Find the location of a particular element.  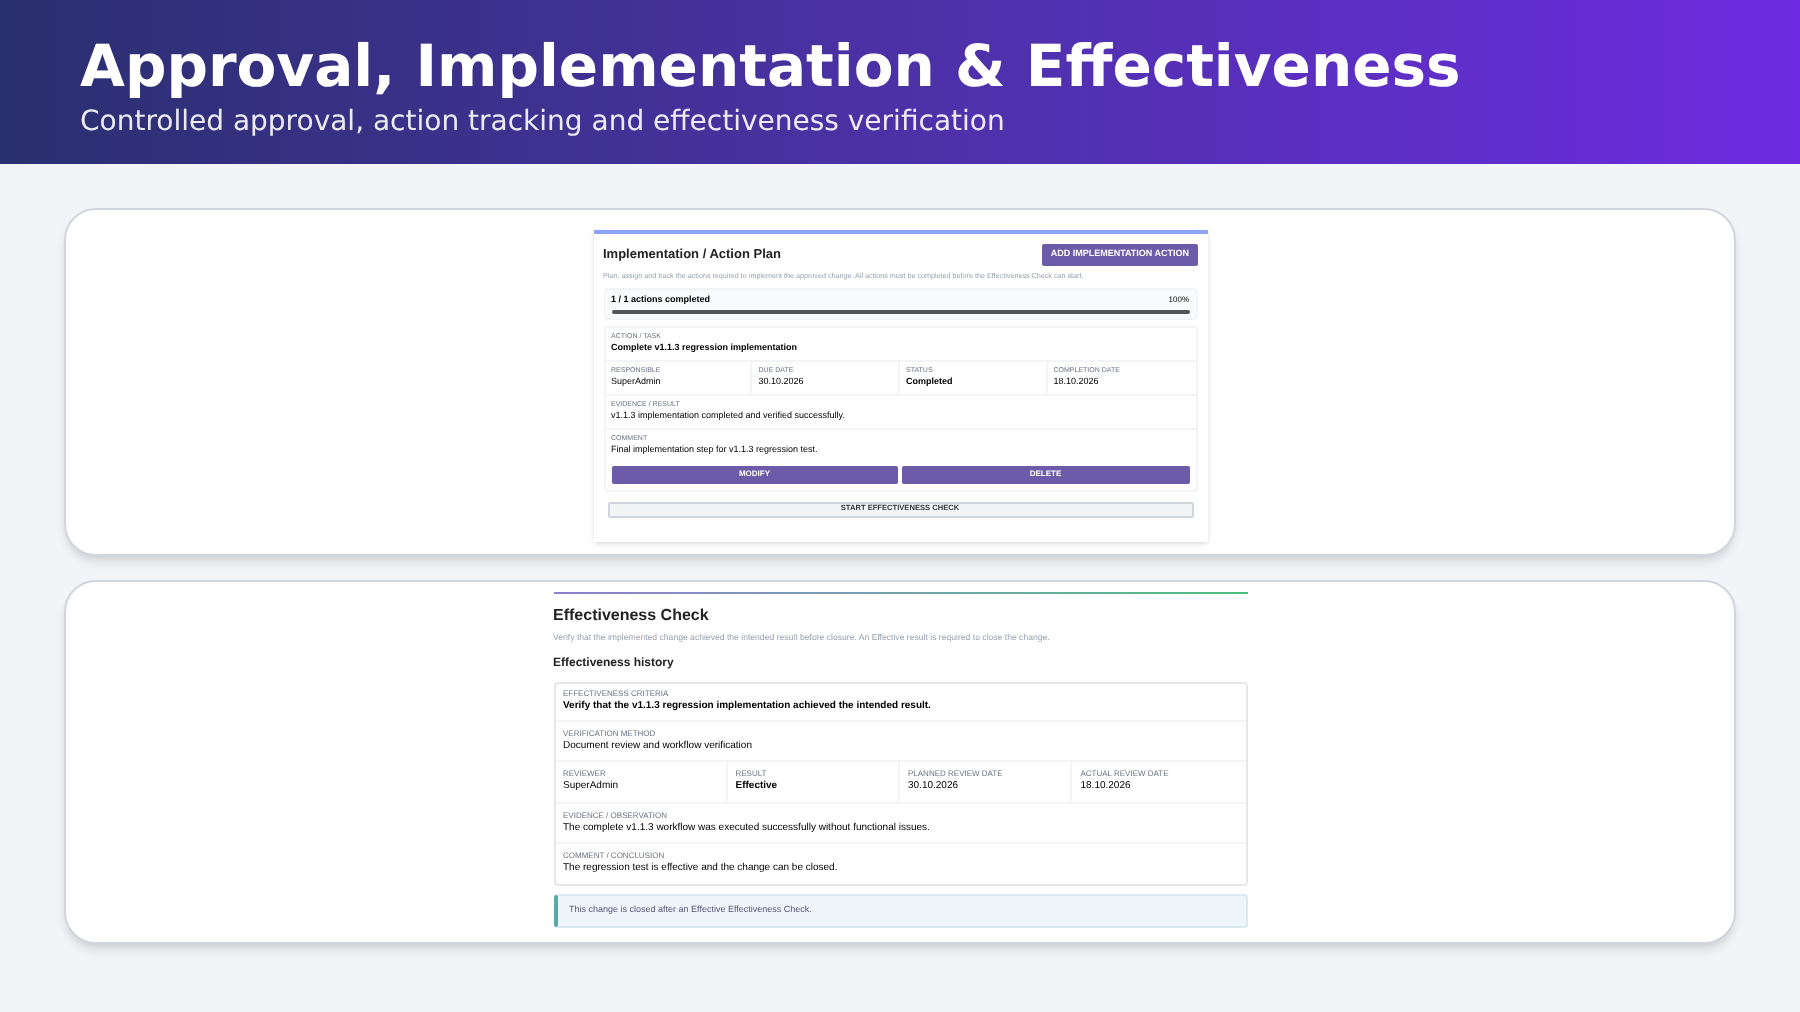

section-title: Effectiveness Check is located at coordinates (632, 616).